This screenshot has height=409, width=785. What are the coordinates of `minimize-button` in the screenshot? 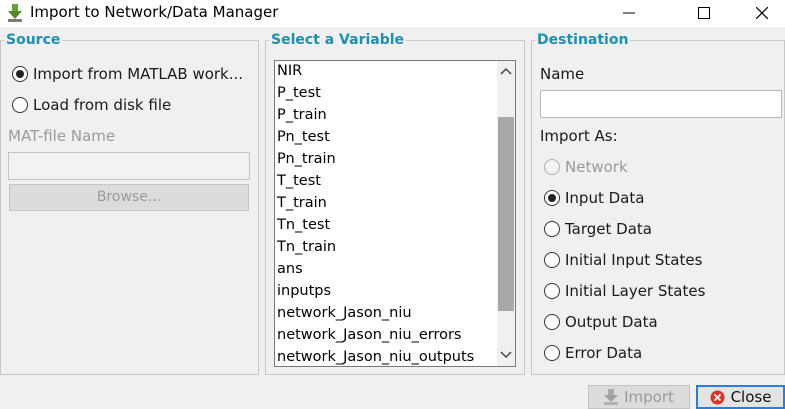 It's located at (629, 13).